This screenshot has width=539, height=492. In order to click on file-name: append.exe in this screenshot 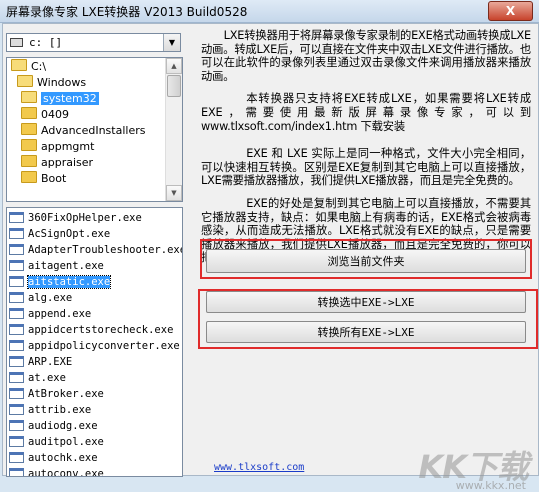, I will do `click(60, 314)`.